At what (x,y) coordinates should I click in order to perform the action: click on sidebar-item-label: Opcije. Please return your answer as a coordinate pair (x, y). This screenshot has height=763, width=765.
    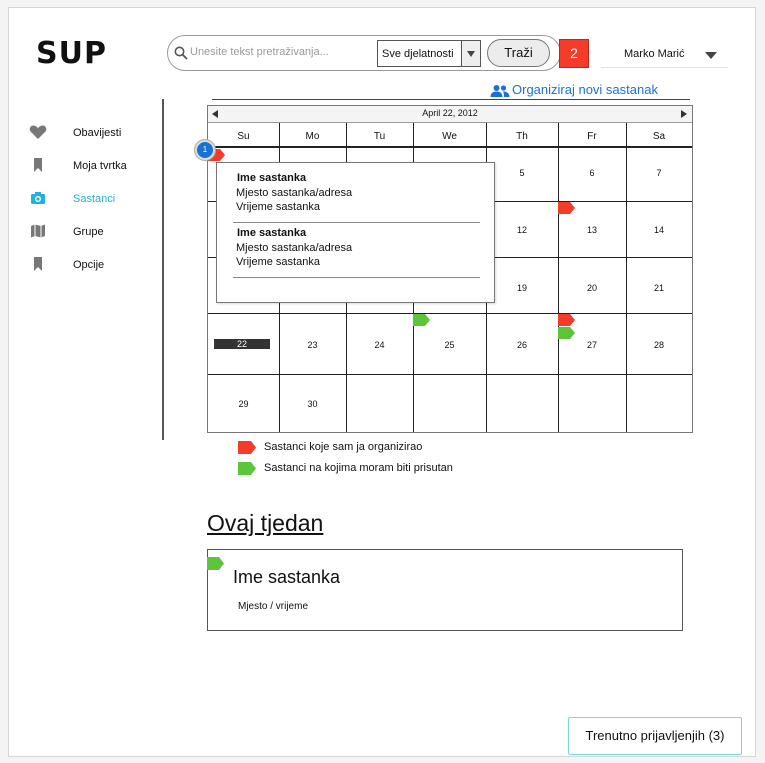
    Looking at the image, I should click on (89, 265).